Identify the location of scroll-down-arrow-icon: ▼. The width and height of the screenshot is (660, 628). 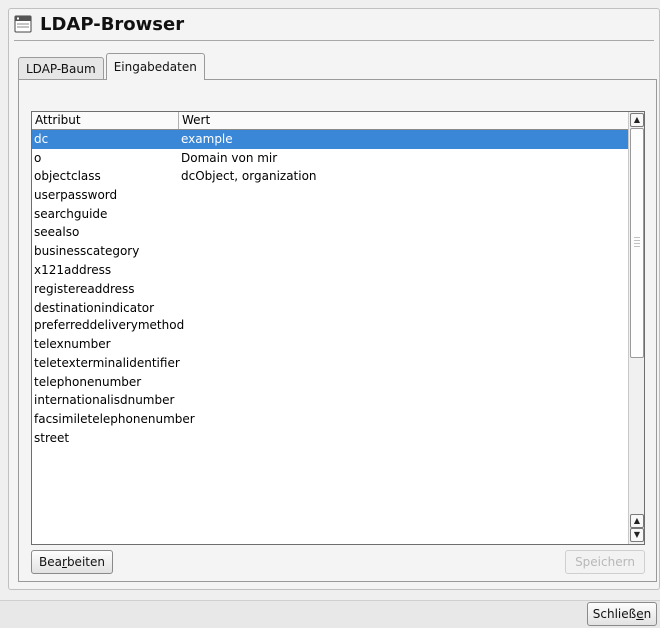
(637, 535).